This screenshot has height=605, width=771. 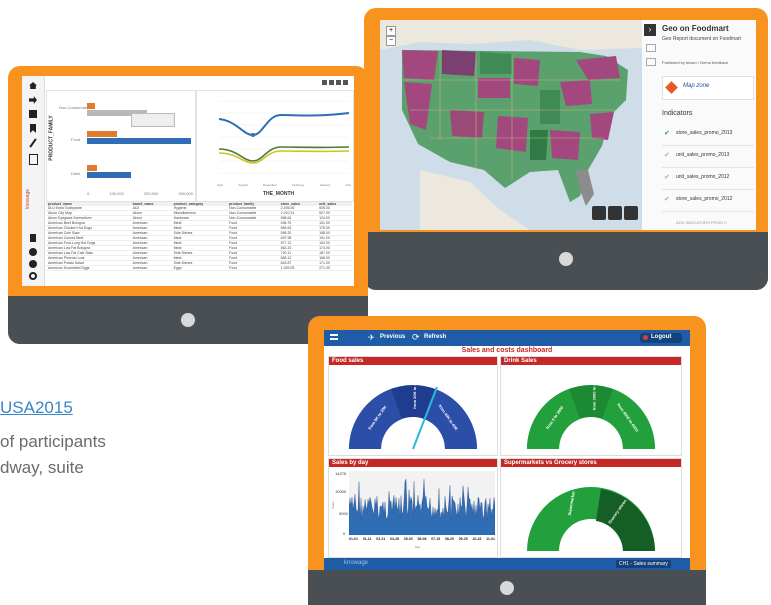 I want to click on indicator-item: ✔ store_sales_promo_2012, so click(x=708, y=201).